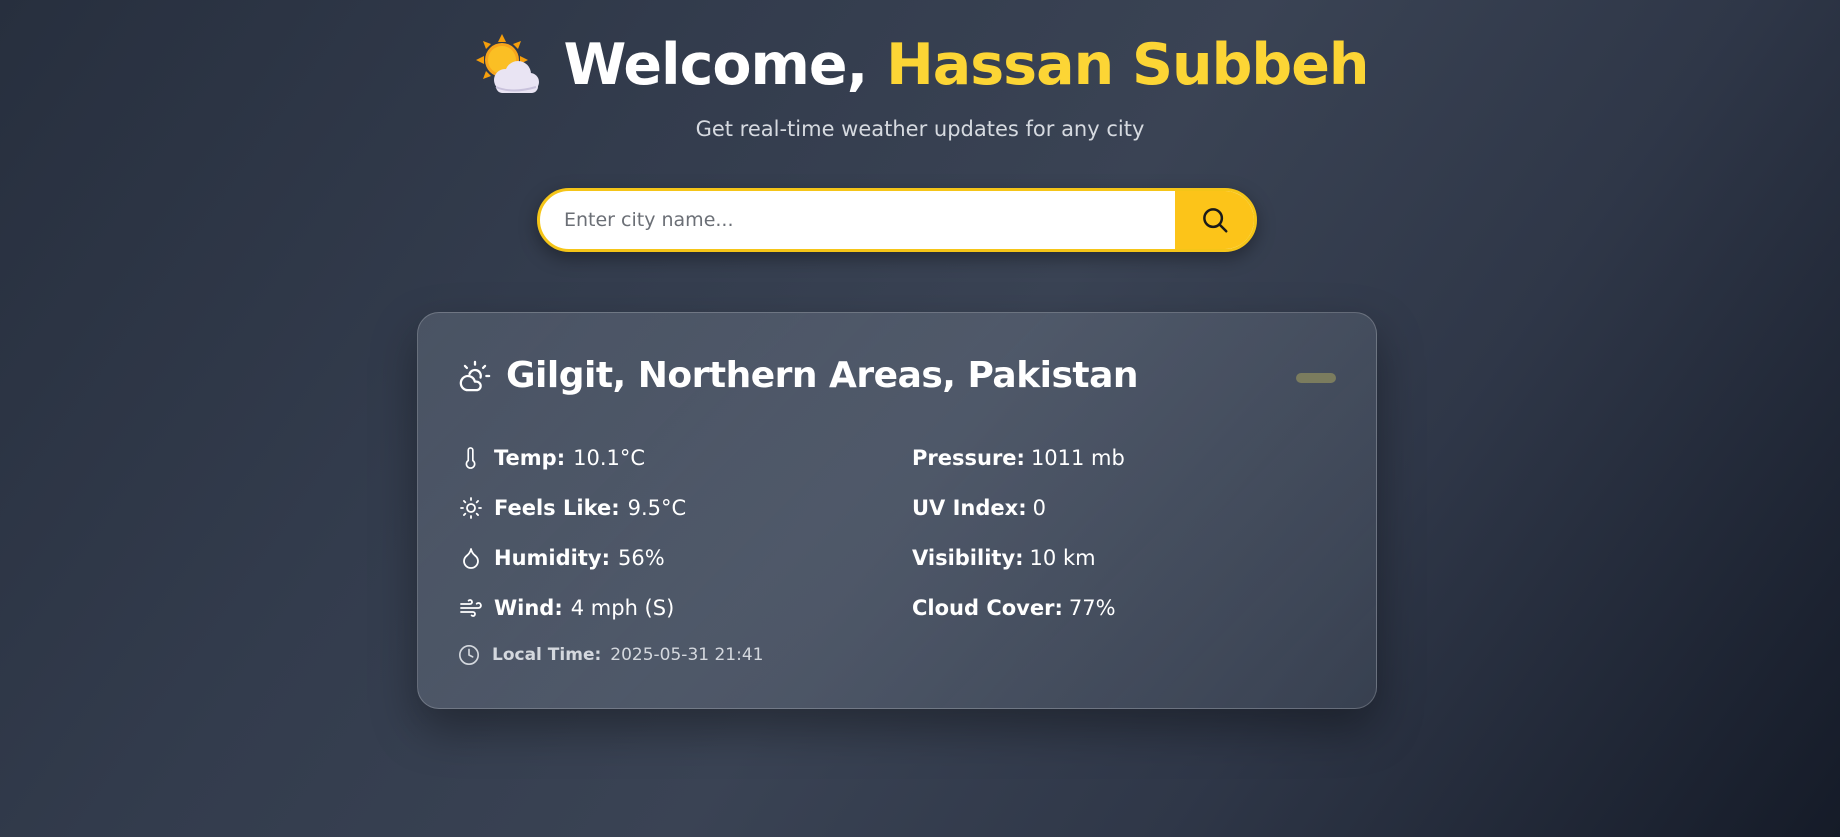 The width and height of the screenshot is (1840, 837). I want to click on cloud-cover-row: Cloud Cover: 77%, so click(1018, 608).